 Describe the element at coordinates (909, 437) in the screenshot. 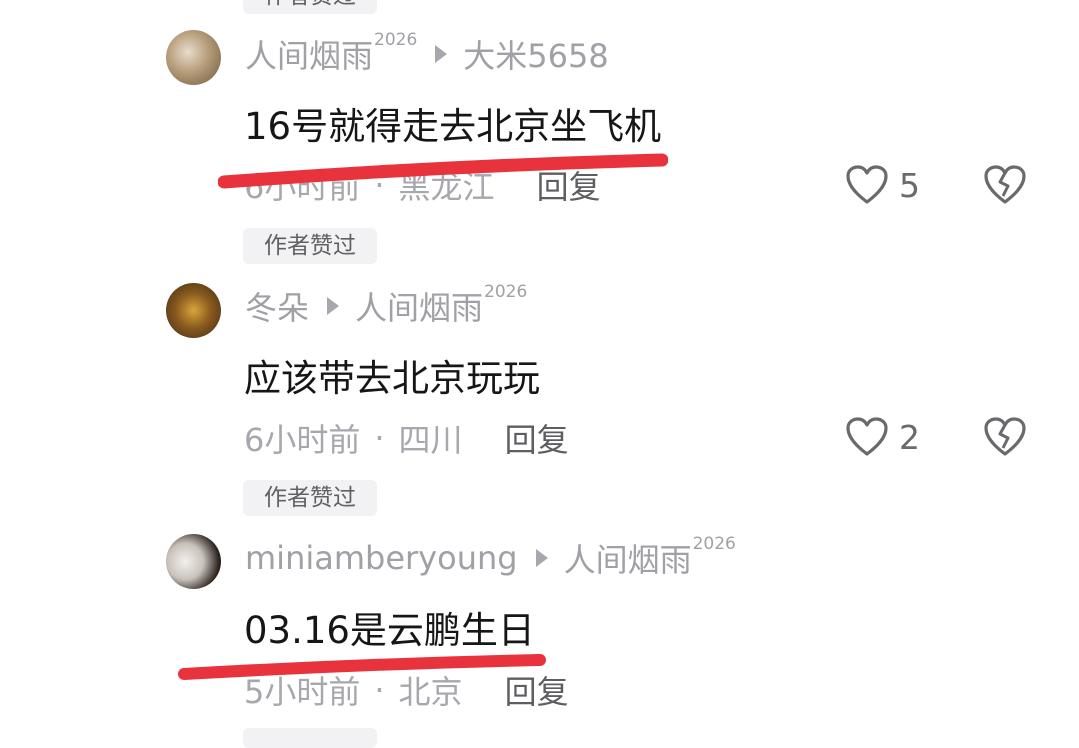

I see `like-count: 2` at that location.